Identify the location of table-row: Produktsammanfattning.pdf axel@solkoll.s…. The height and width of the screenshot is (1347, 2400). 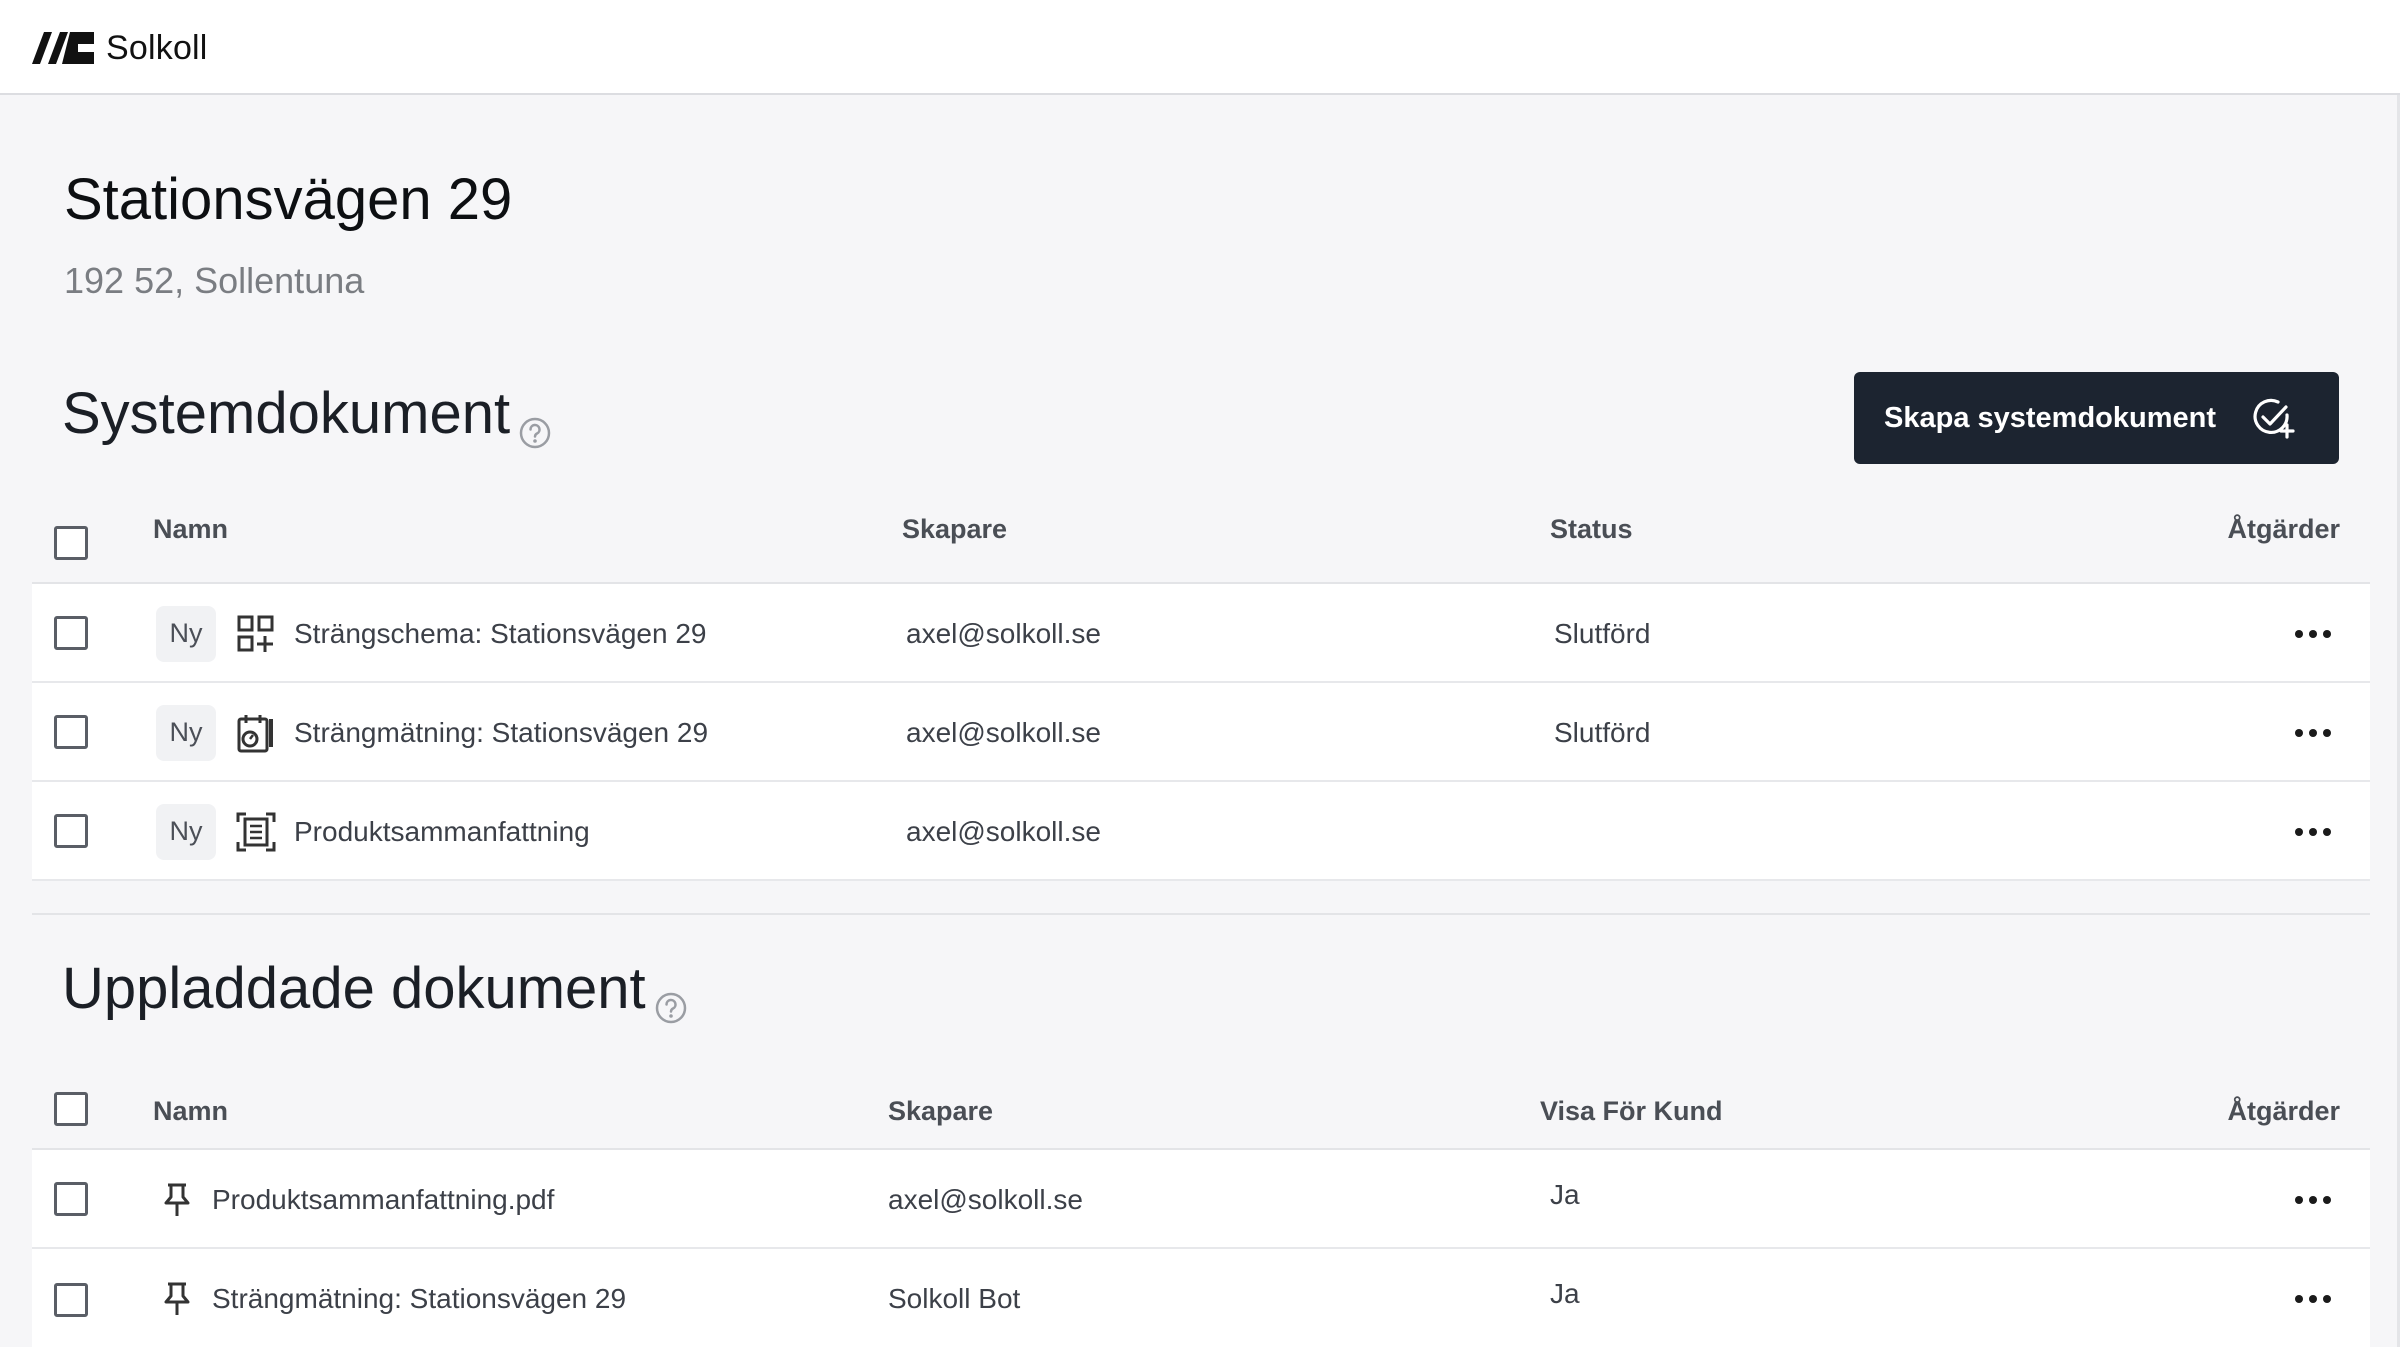
(1201, 1199).